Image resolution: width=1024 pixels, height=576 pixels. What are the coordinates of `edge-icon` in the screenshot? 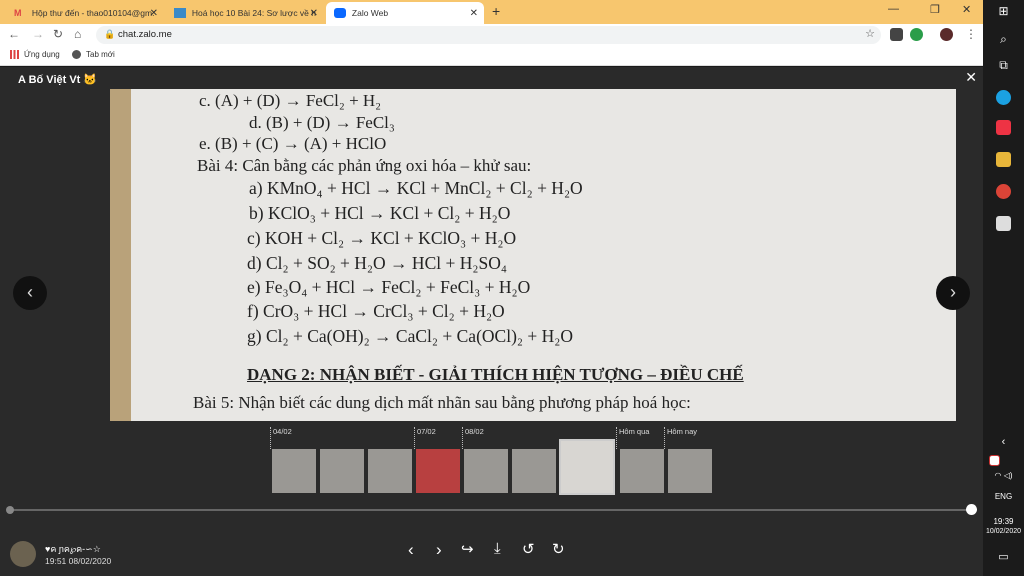 It's located at (1003, 97).